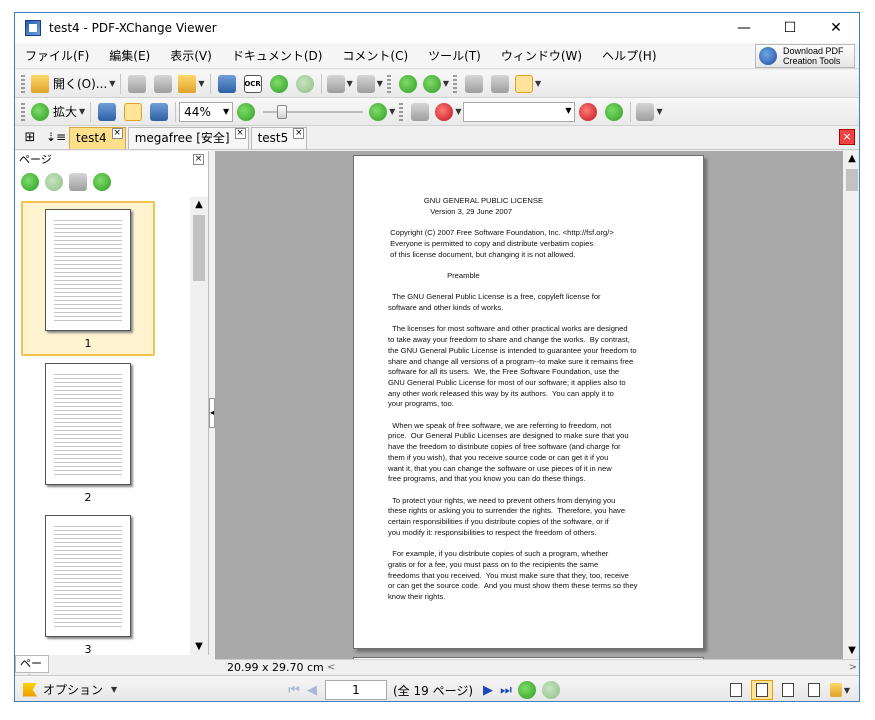 The width and height of the screenshot is (875, 720). Describe the element at coordinates (88, 432) in the screenshot. I see `page-thumbnail: 2` at that location.